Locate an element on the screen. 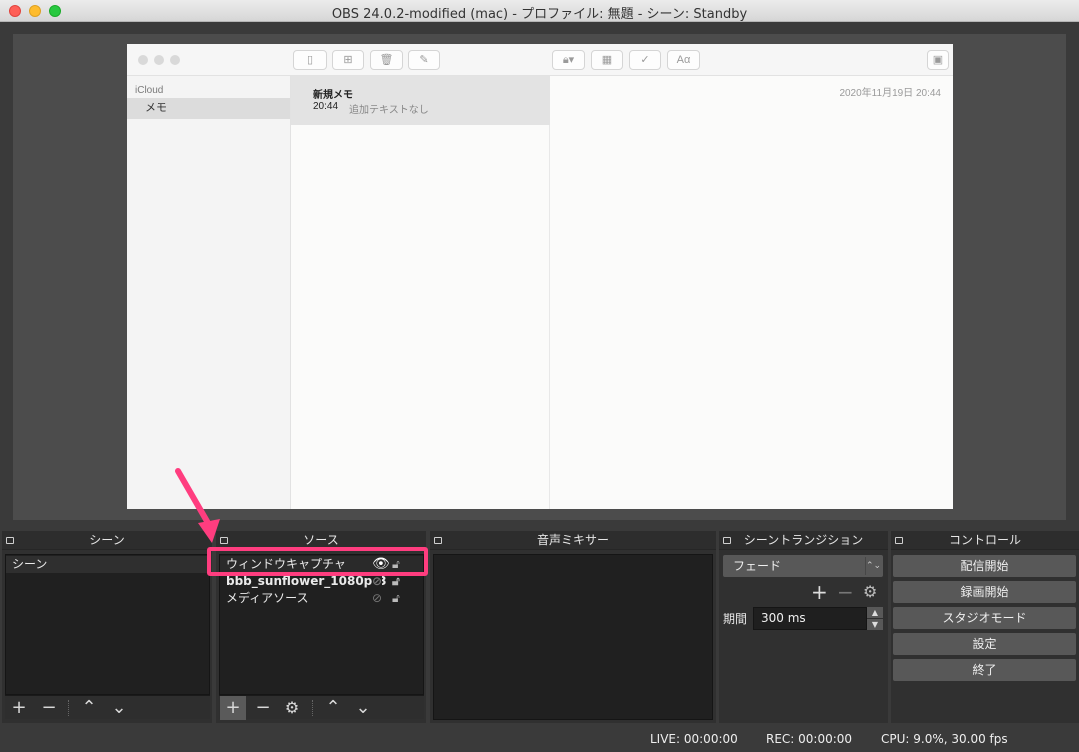 The image size is (1079, 752). sidebar-icon: ▯ is located at coordinates (310, 60).